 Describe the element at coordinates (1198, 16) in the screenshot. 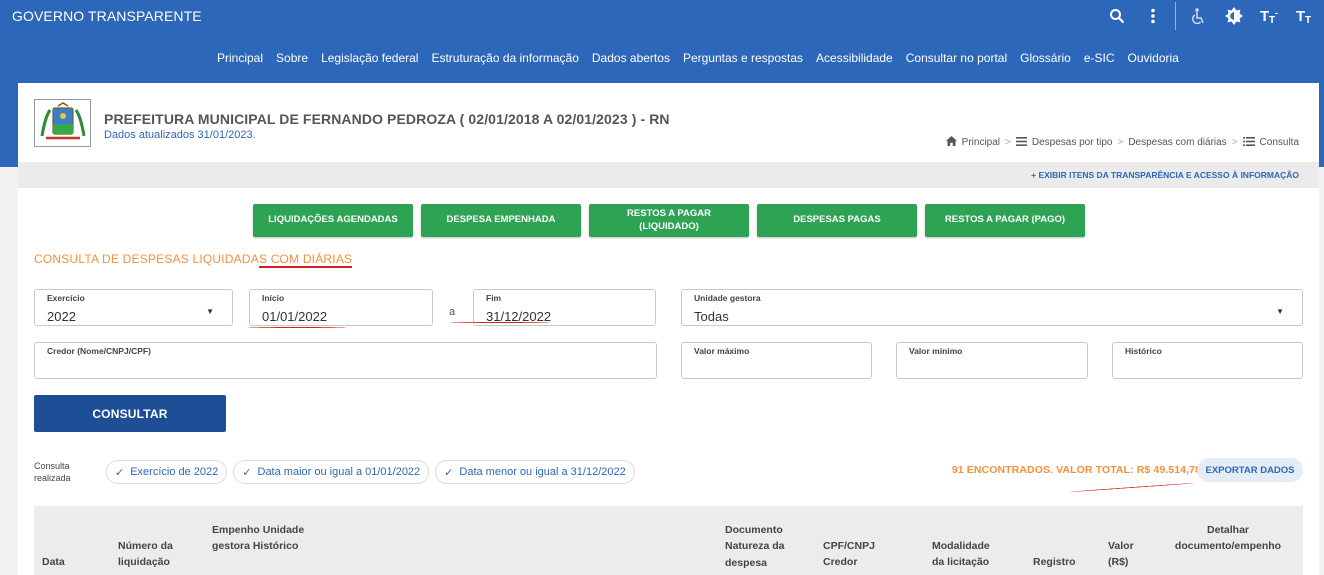

I see `accessibility-icon` at that location.